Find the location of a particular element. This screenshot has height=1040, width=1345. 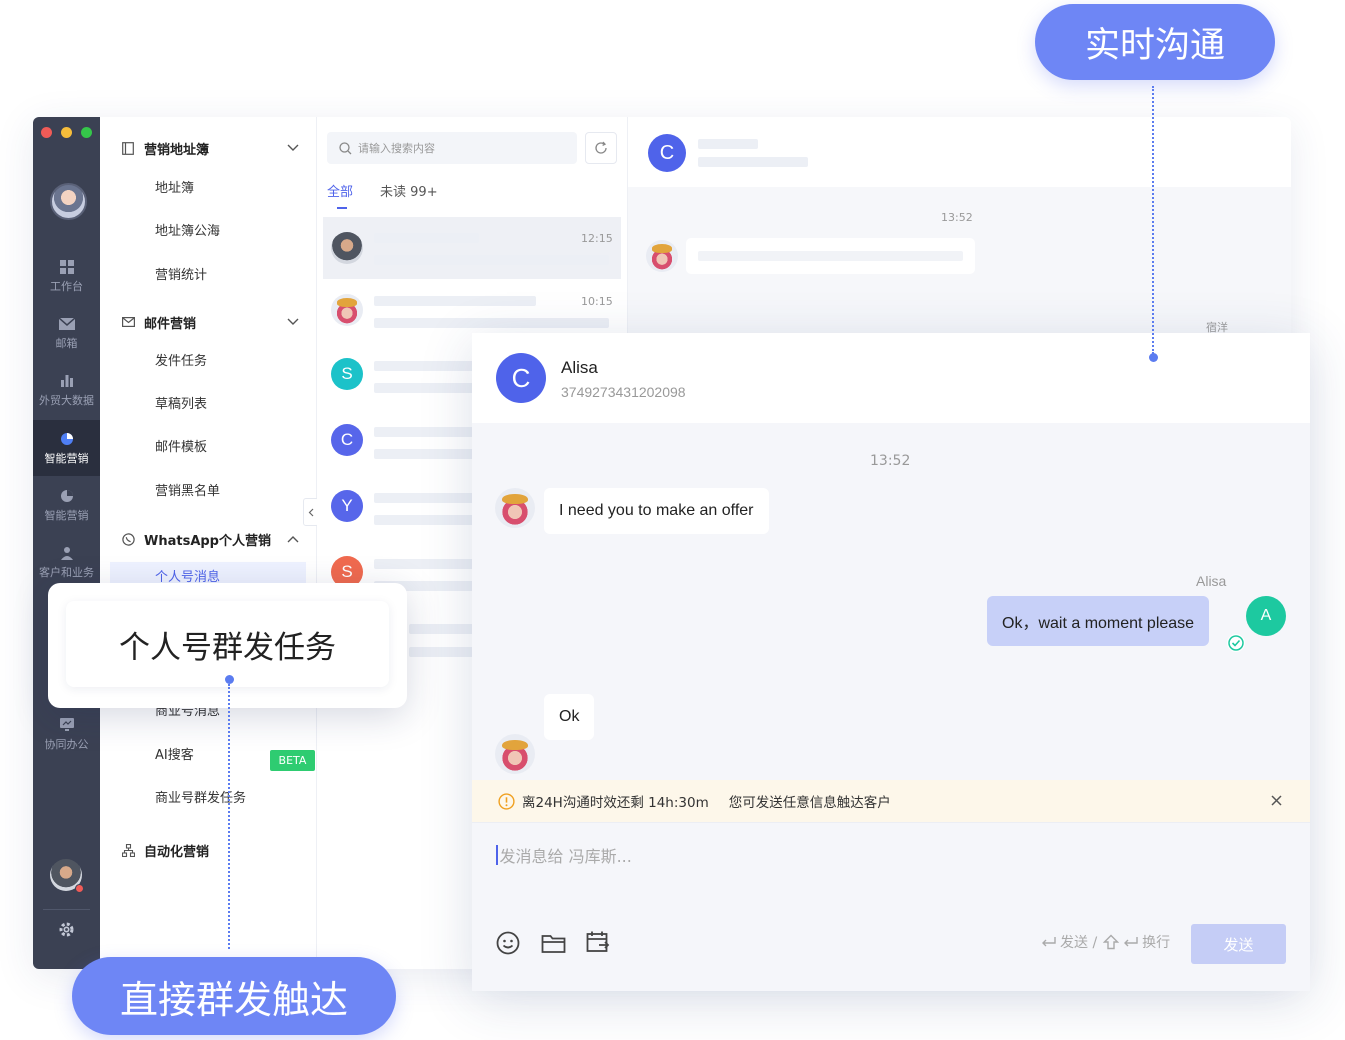

menu-group-label: WhatsApp个人营销 is located at coordinates (207, 541).